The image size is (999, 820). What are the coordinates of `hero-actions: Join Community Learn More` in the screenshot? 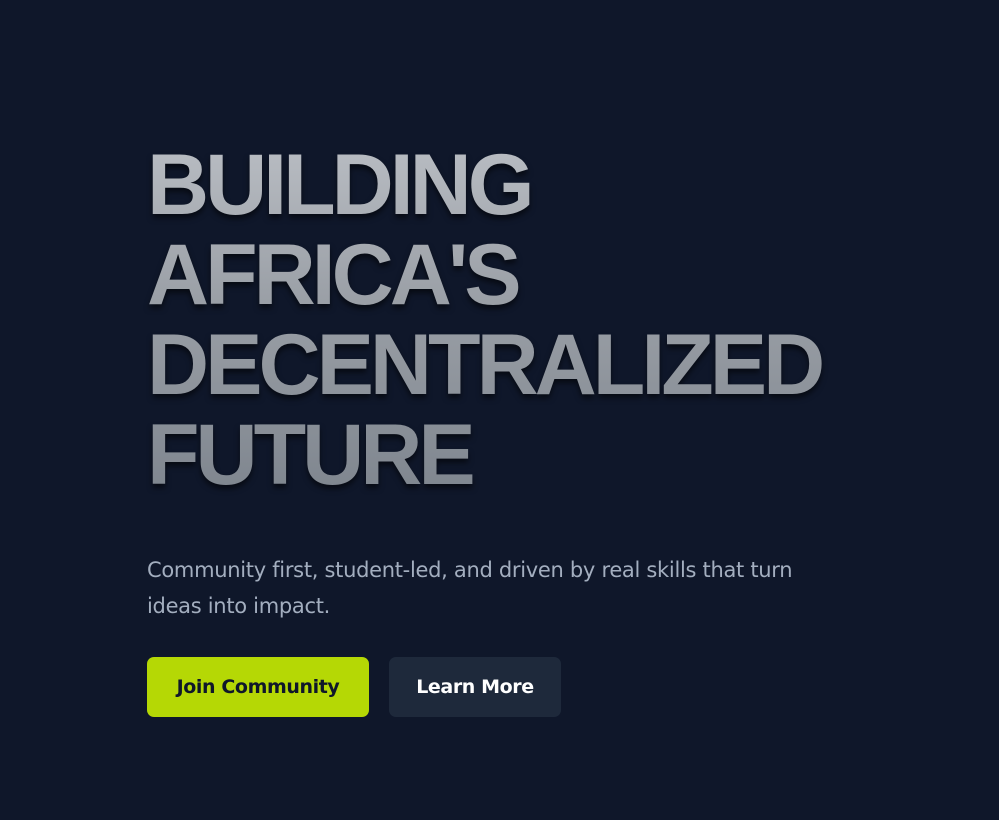 It's located at (354, 687).